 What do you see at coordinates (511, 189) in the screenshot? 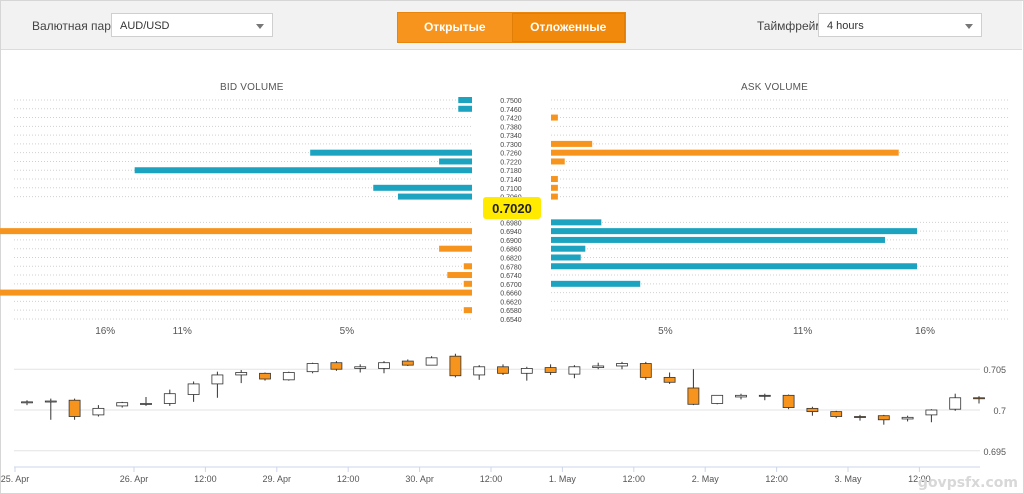
I see `price-level-label: 0.7100` at bounding box center [511, 189].